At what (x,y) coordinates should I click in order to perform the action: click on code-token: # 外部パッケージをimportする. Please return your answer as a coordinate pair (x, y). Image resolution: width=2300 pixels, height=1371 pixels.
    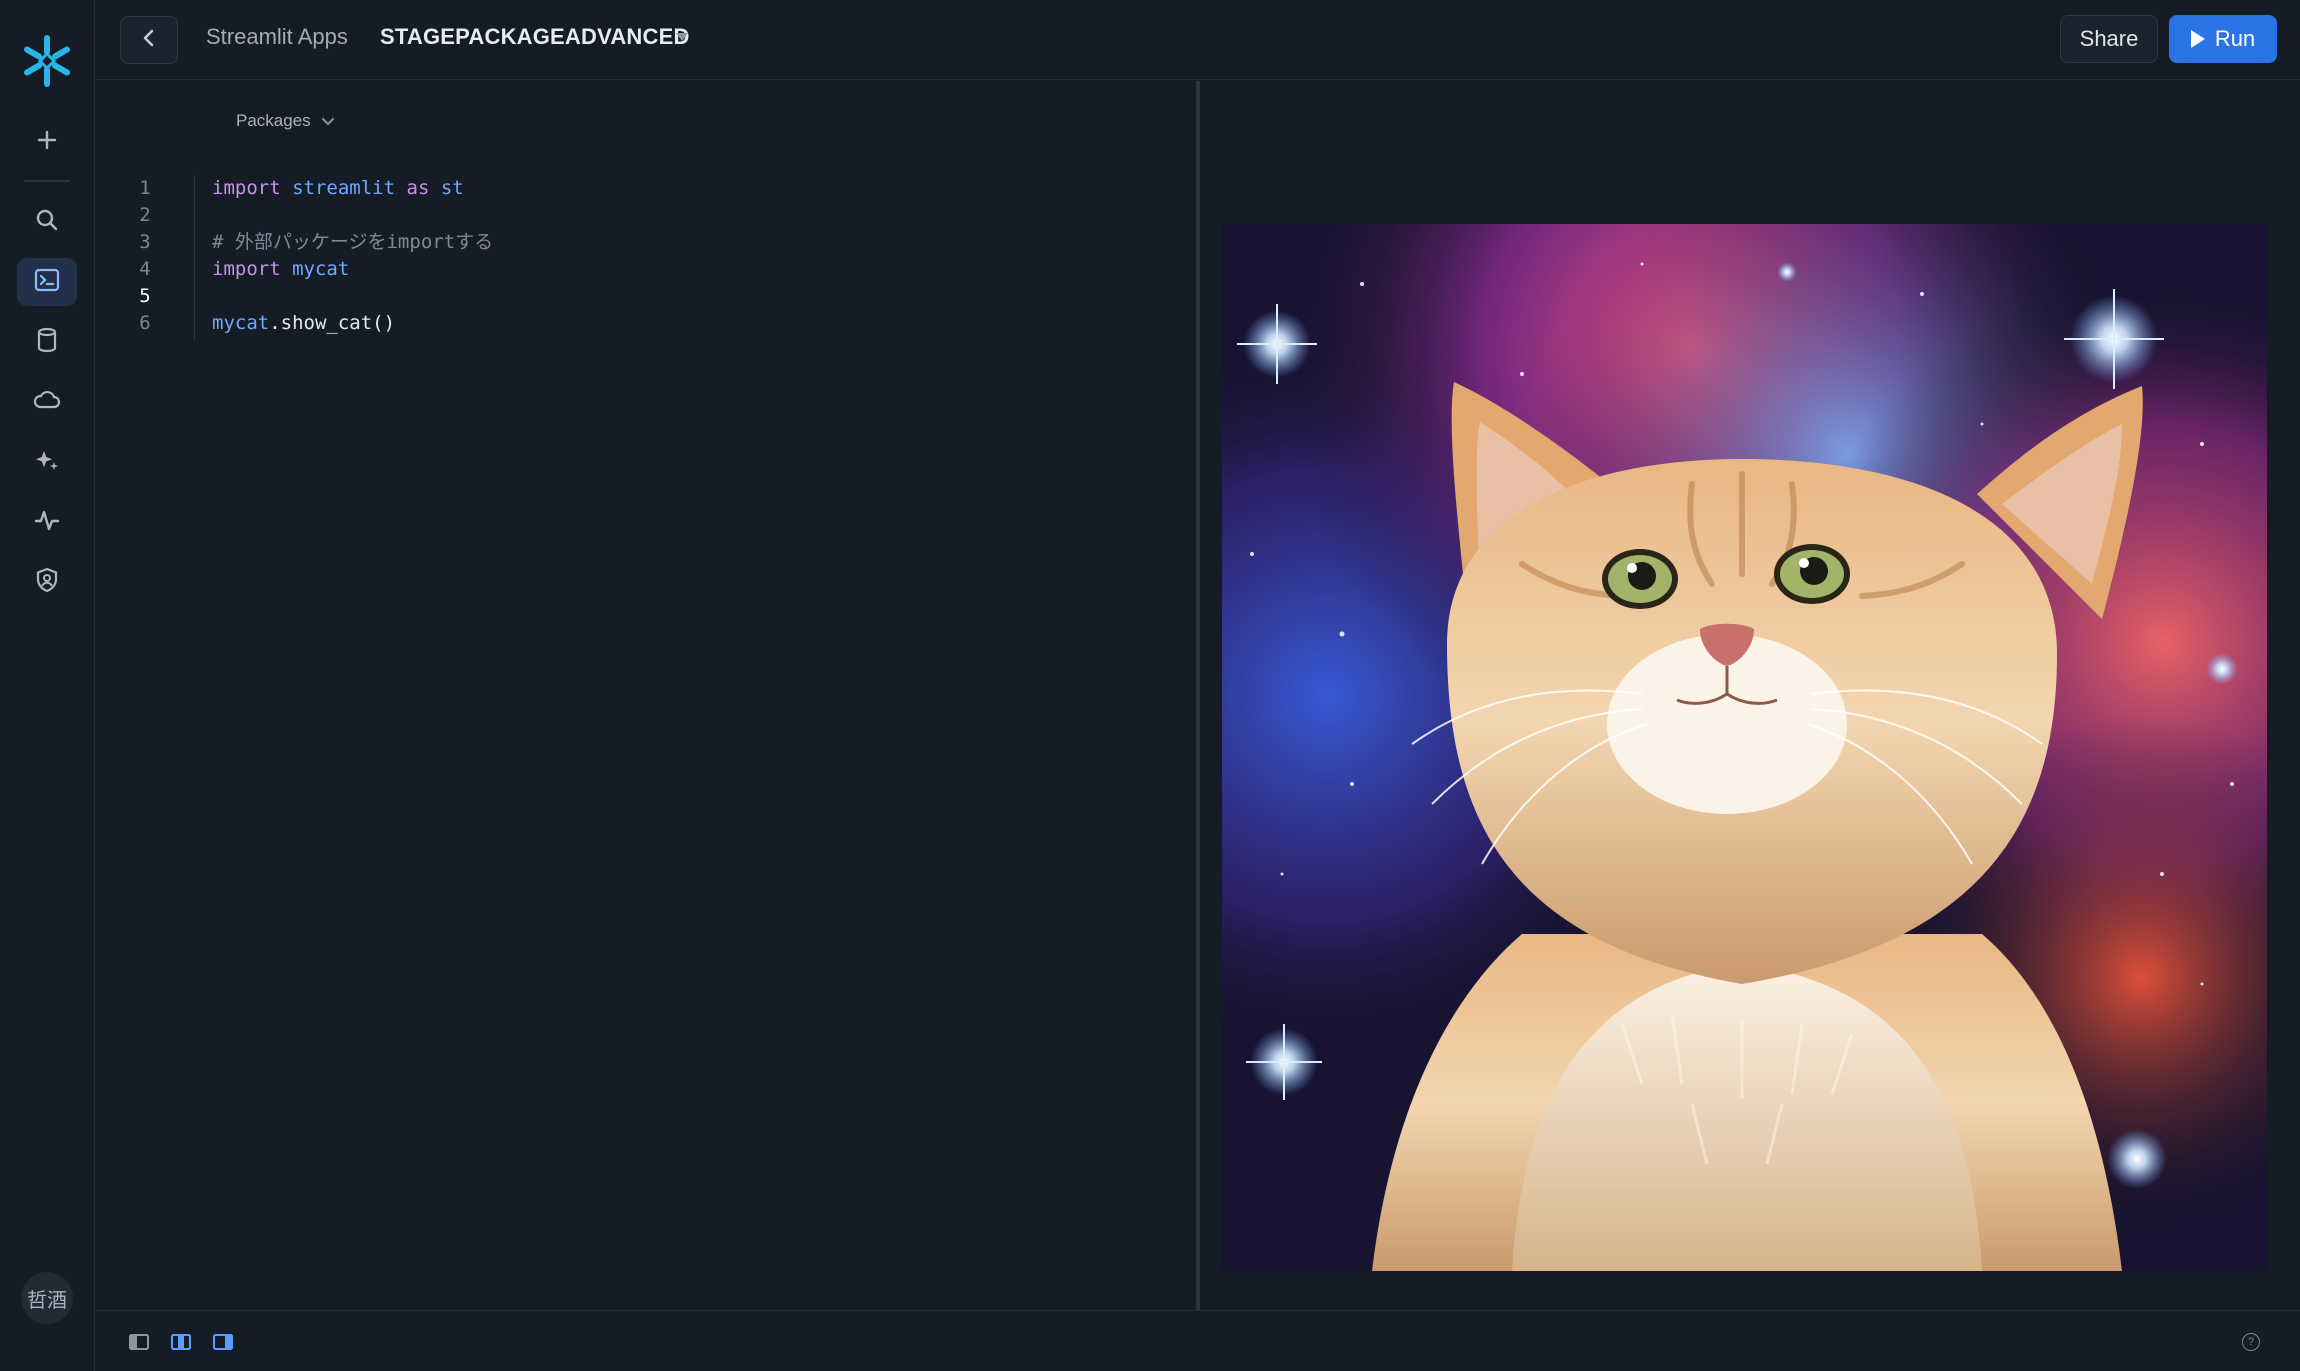
    Looking at the image, I should click on (353, 242).